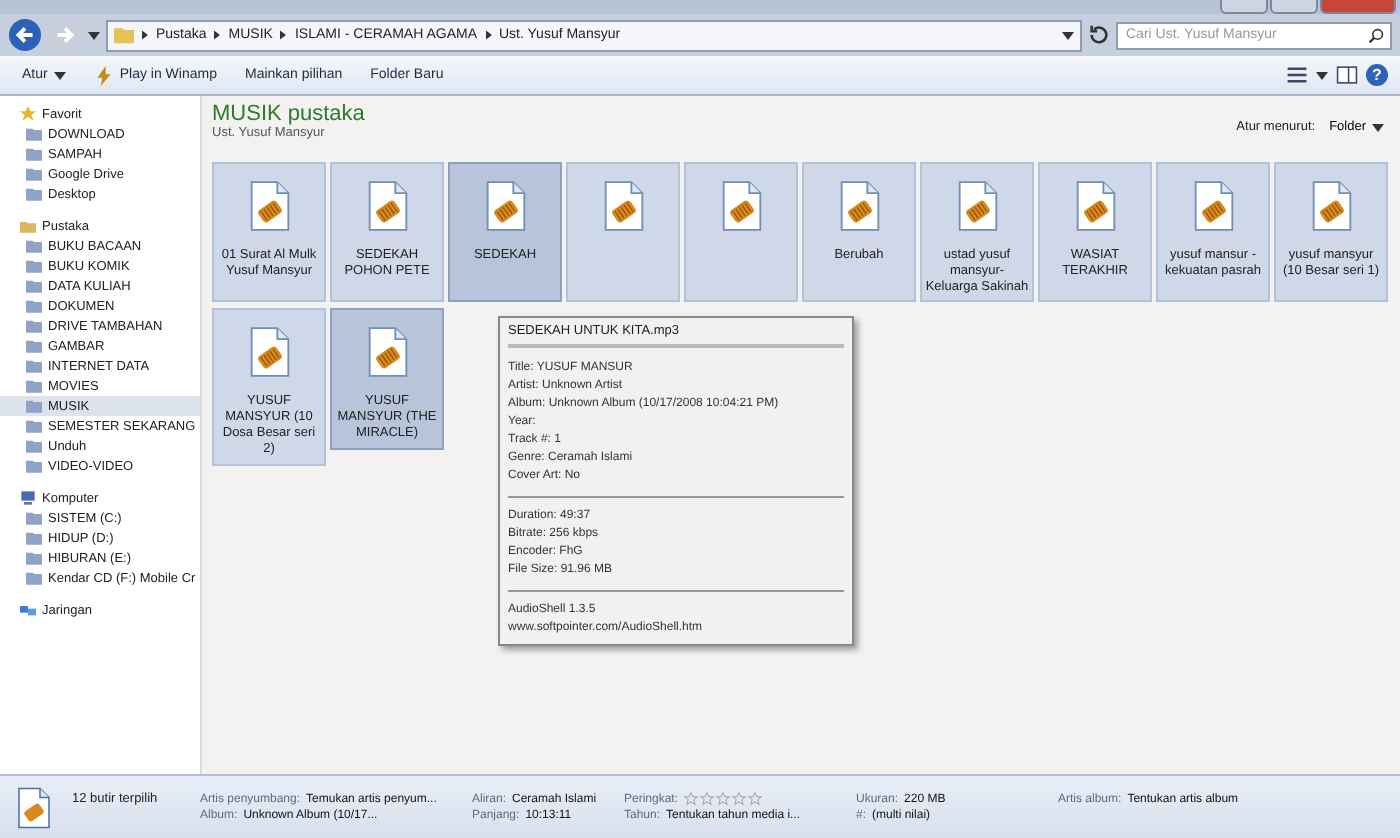  What do you see at coordinates (1297, 75) in the screenshot?
I see `view-icon` at bounding box center [1297, 75].